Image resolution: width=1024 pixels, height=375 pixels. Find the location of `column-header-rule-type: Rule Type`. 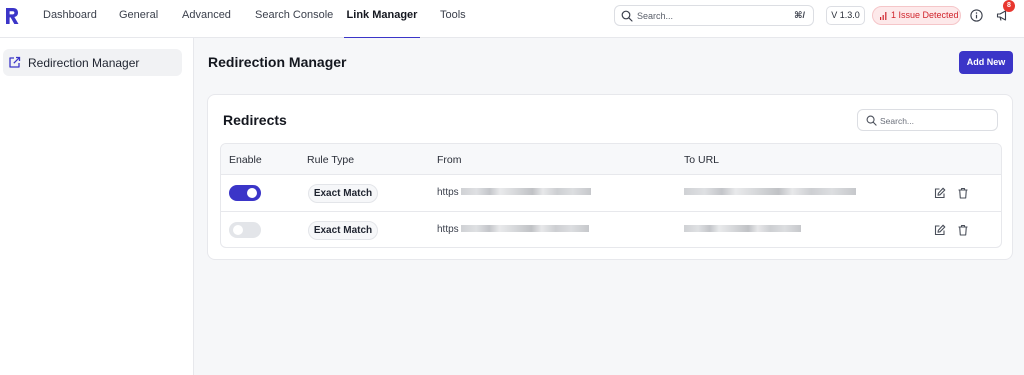

column-header-rule-type: Rule Type is located at coordinates (331, 160).